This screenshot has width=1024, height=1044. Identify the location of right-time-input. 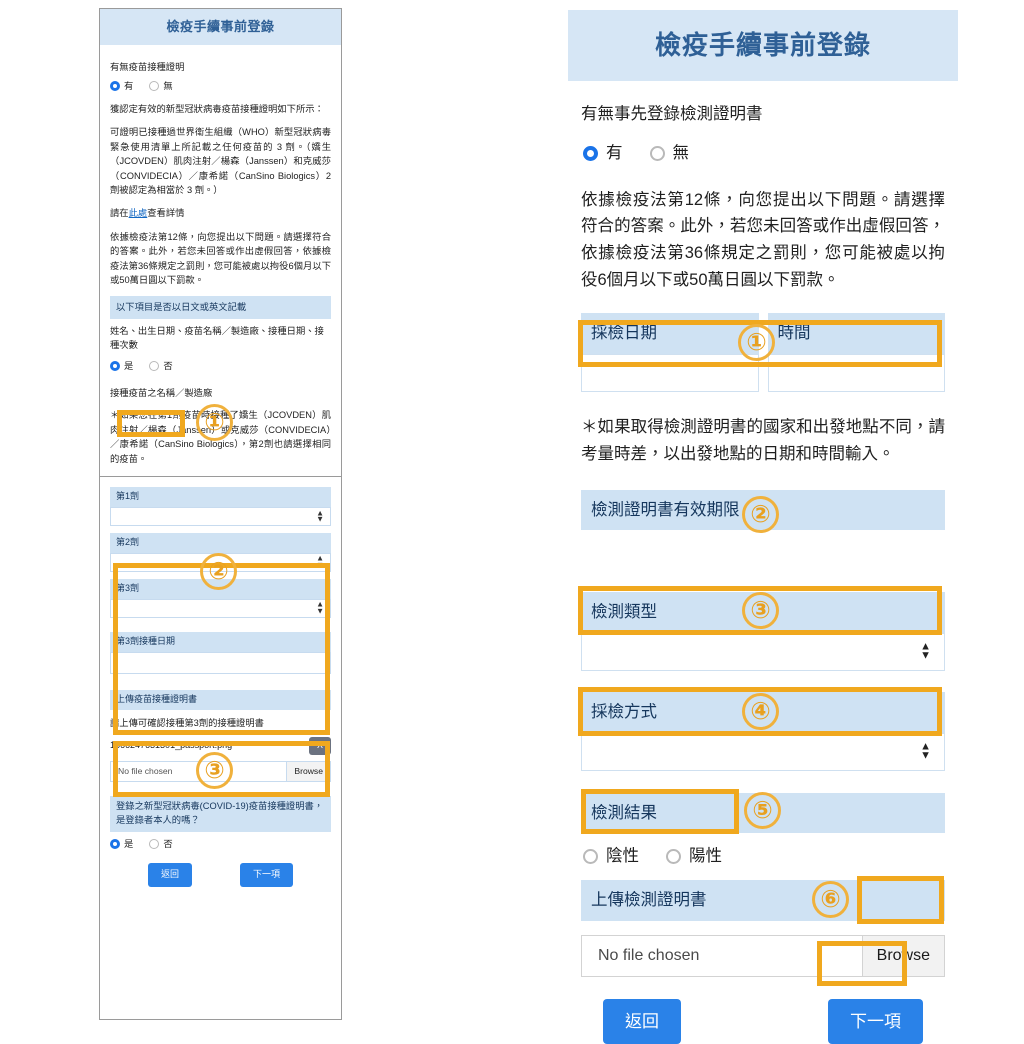
(856, 373).